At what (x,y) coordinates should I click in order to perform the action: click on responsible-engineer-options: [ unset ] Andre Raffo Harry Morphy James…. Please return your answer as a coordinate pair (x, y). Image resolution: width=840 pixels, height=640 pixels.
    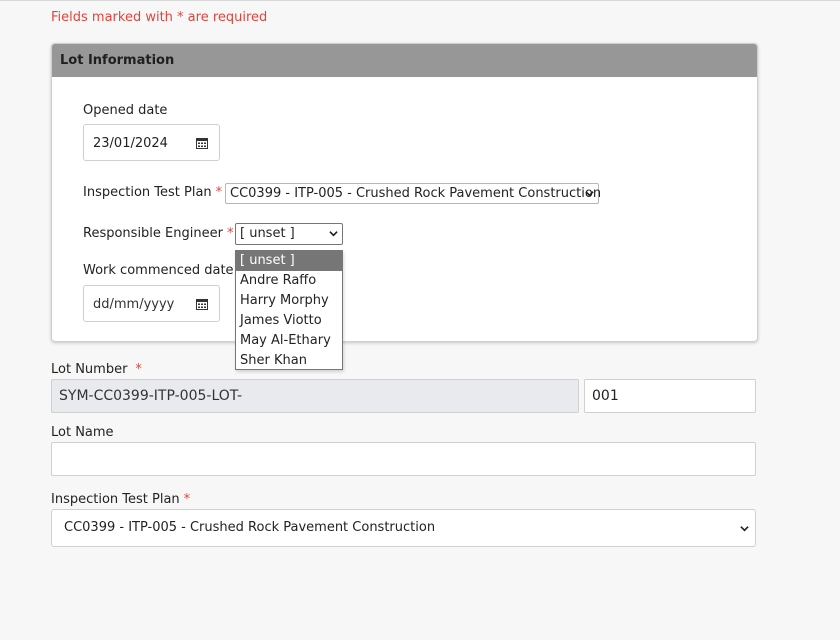
    Looking at the image, I should click on (289, 310).